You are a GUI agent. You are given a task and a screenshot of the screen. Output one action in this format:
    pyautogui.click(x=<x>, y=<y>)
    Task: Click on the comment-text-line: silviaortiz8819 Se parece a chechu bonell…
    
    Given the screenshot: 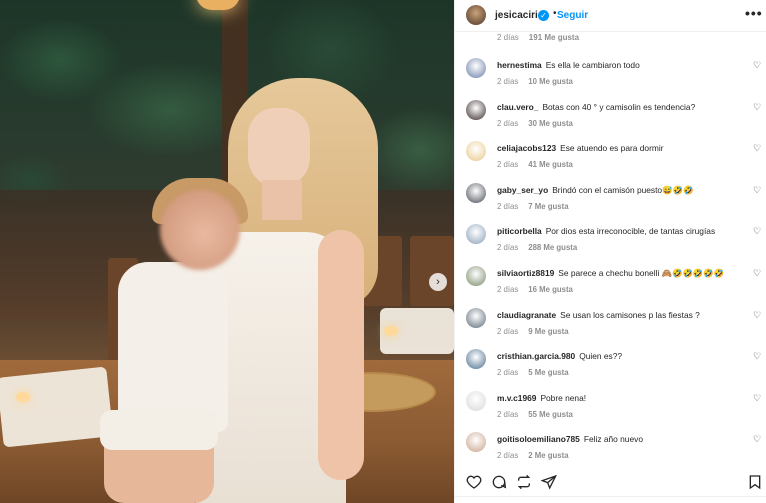 What is the action you would take?
    pyautogui.click(x=622, y=273)
    